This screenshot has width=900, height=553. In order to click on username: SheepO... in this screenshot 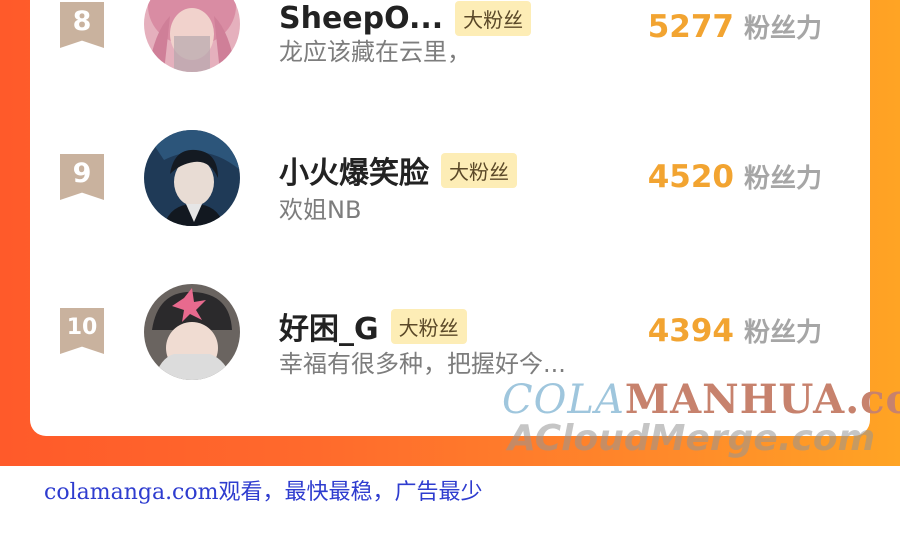, I will do `click(361, 18)`.